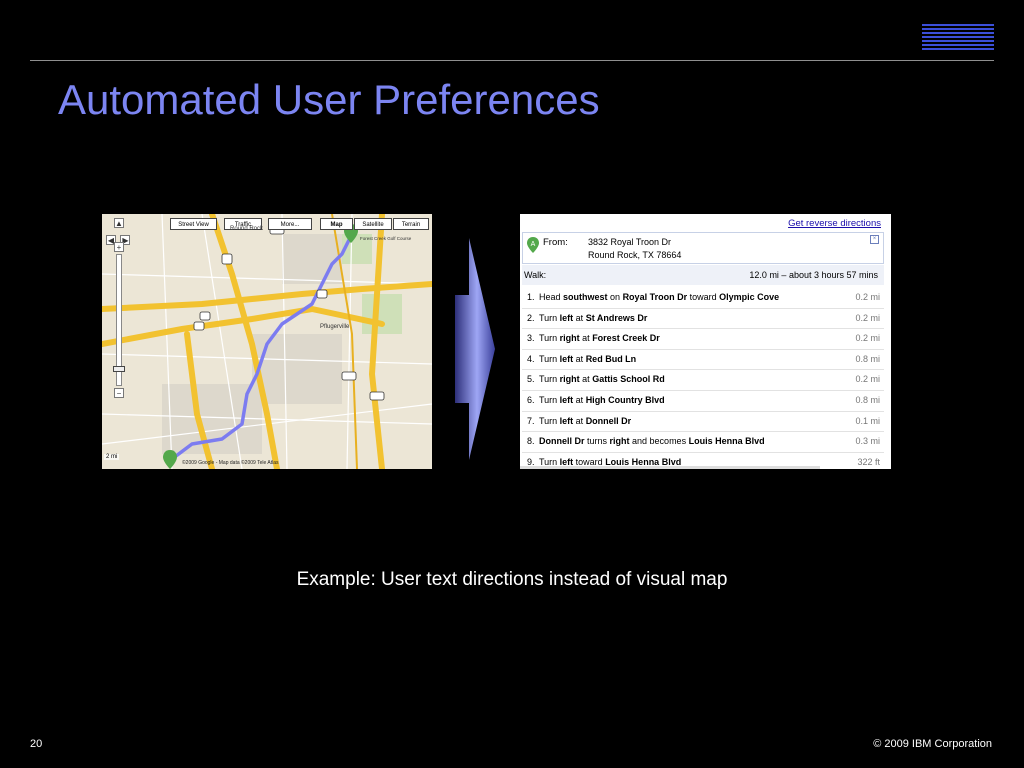 Image resolution: width=1024 pixels, height=768 pixels. What do you see at coordinates (703, 319) in the screenshot?
I see `direction-step: 2. Turn left at St Andrews Dr 0.2 mi` at bounding box center [703, 319].